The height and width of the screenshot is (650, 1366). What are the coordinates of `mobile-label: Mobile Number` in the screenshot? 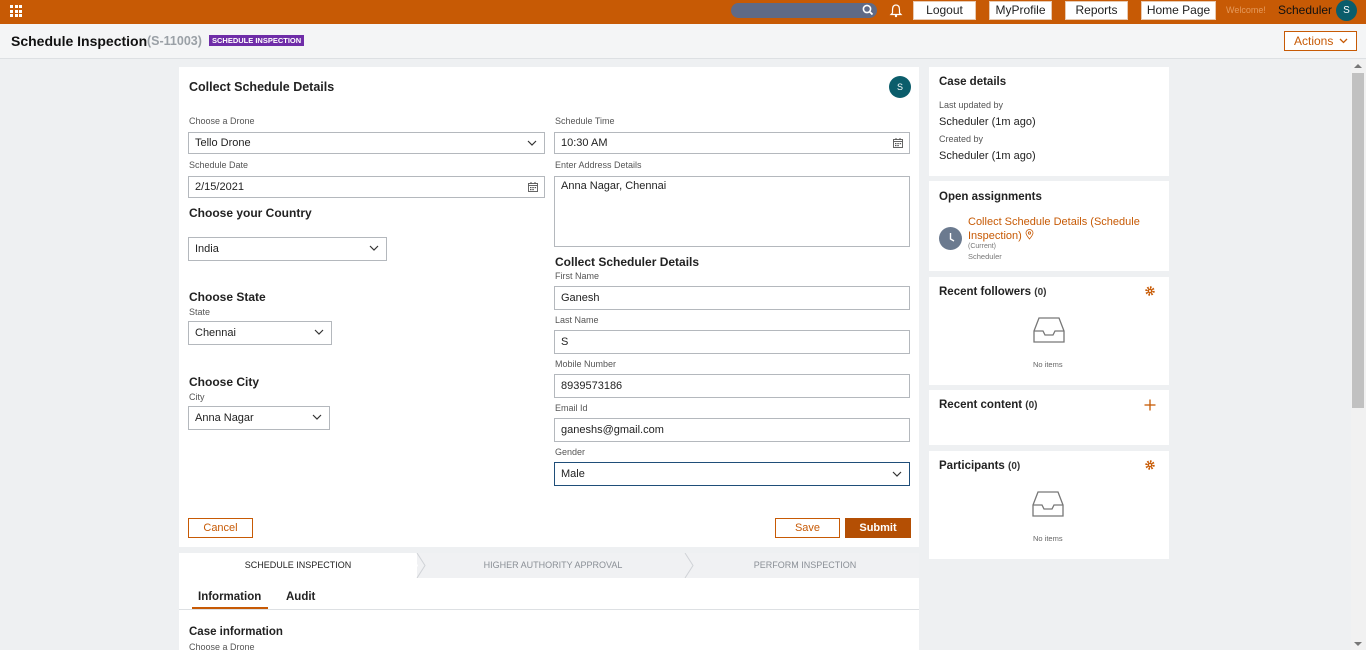 It's located at (586, 364).